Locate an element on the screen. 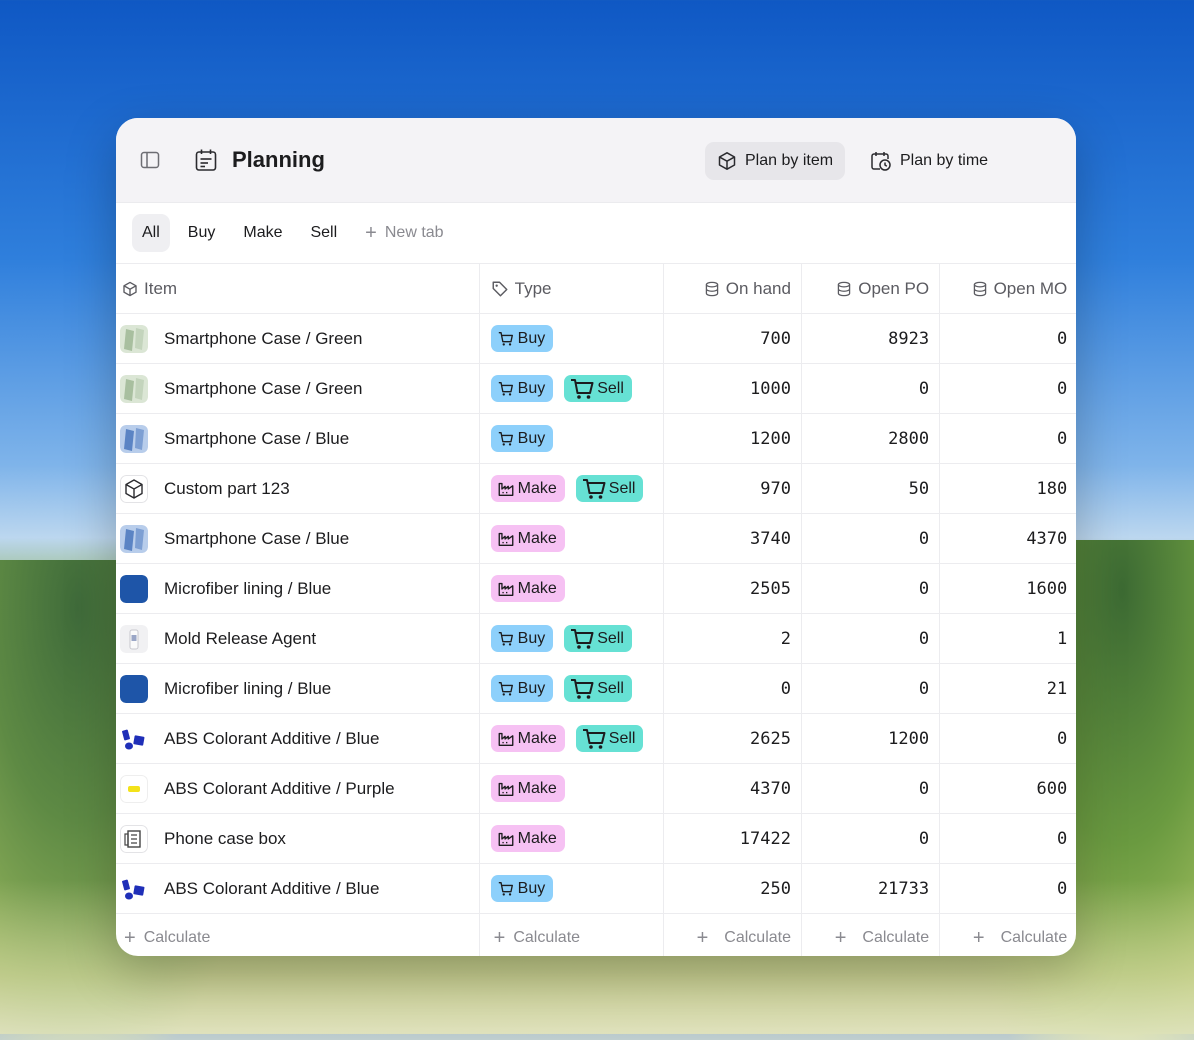 Image resolution: width=1194 pixels, height=1040 pixels. item-cell: ABS Colorant Additive / Purple is located at coordinates (298, 788).